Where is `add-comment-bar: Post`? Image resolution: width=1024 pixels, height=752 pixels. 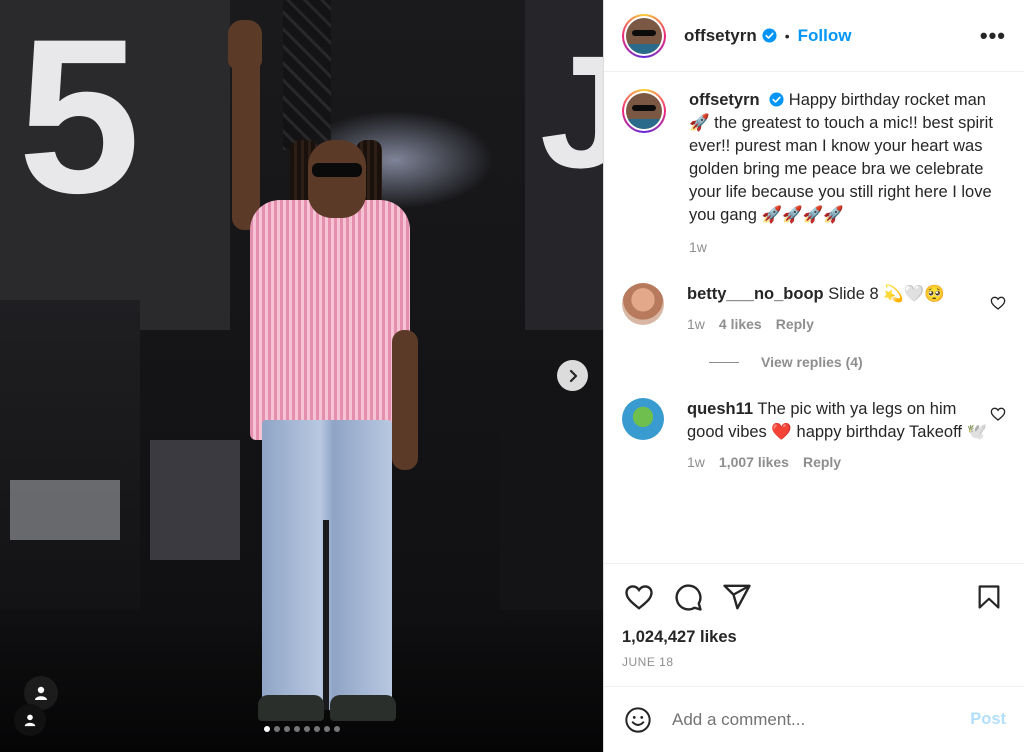 add-comment-bar: Post is located at coordinates (814, 719).